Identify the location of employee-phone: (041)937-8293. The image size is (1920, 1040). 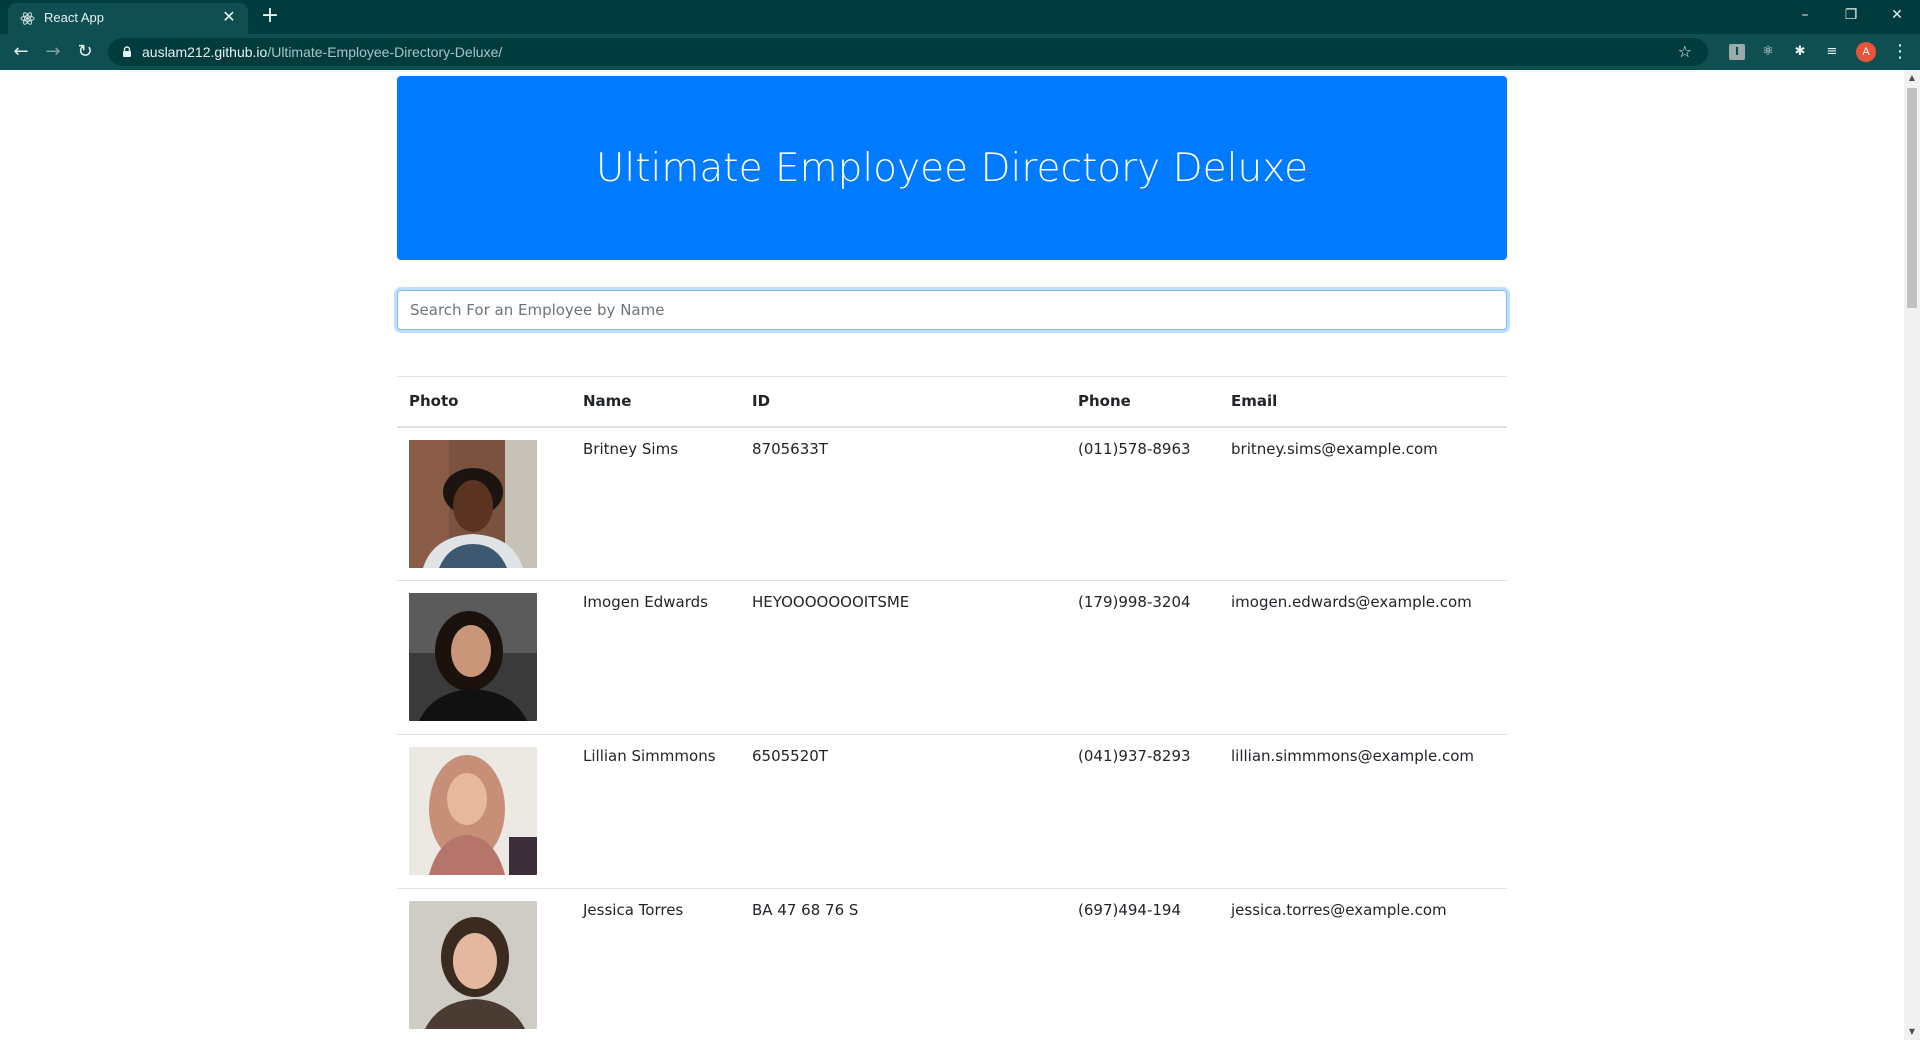
(1142, 811).